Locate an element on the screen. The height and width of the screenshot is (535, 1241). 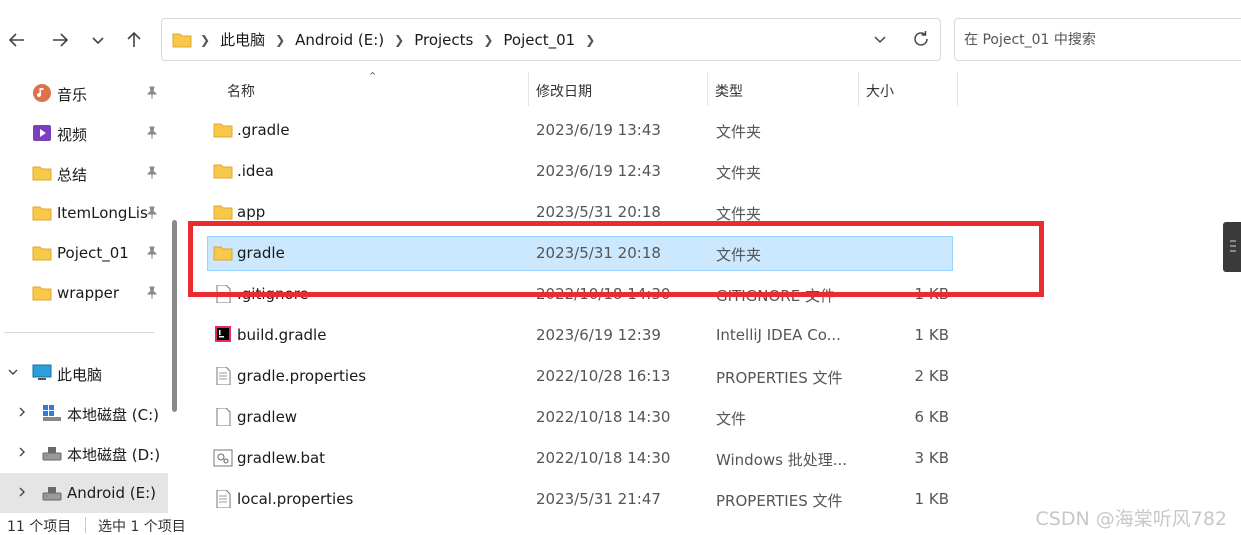
refresh-icon is located at coordinates (921, 39).